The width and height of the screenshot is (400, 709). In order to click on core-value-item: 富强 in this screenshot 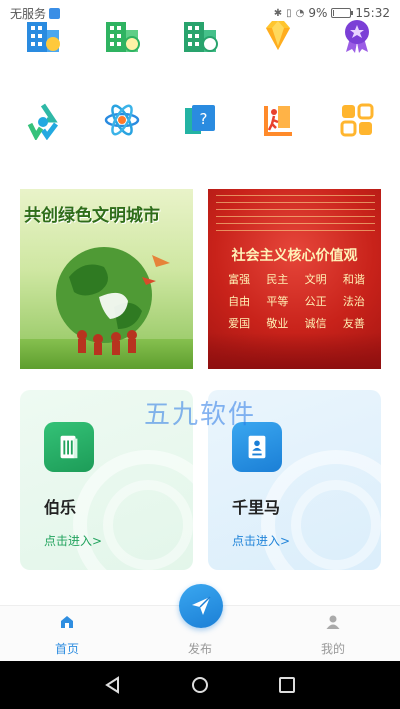, I will do `click(239, 279)`.